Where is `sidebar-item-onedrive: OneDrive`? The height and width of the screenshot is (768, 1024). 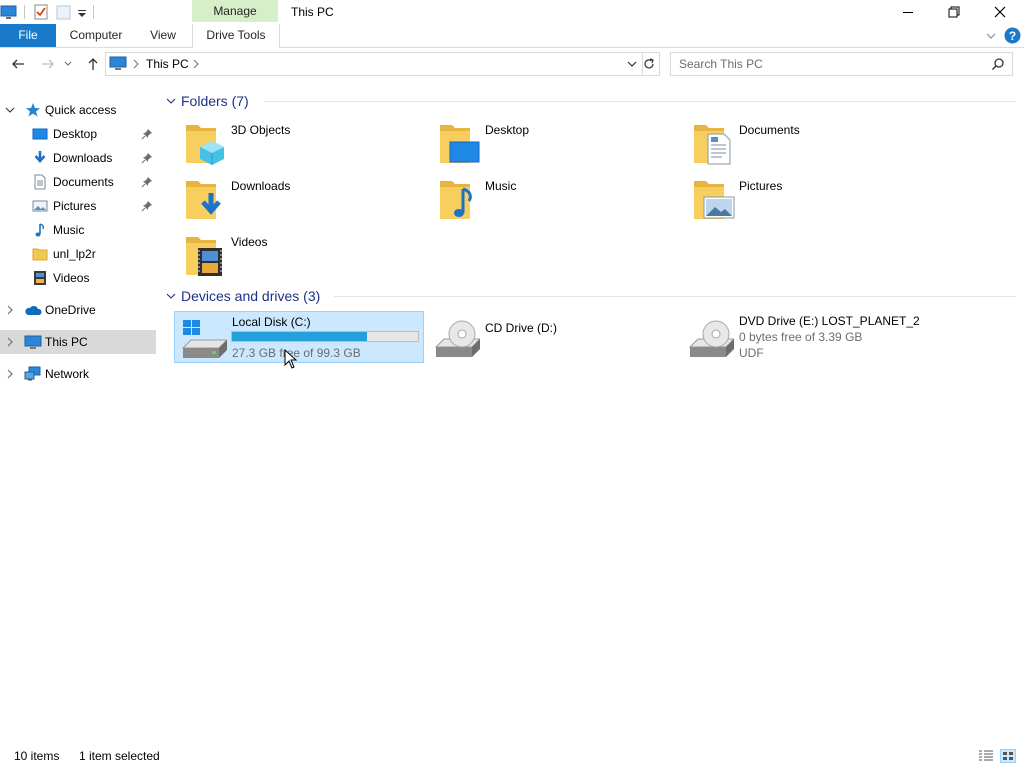
sidebar-item-onedrive: OneDrive is located at coordinates (78, 310).